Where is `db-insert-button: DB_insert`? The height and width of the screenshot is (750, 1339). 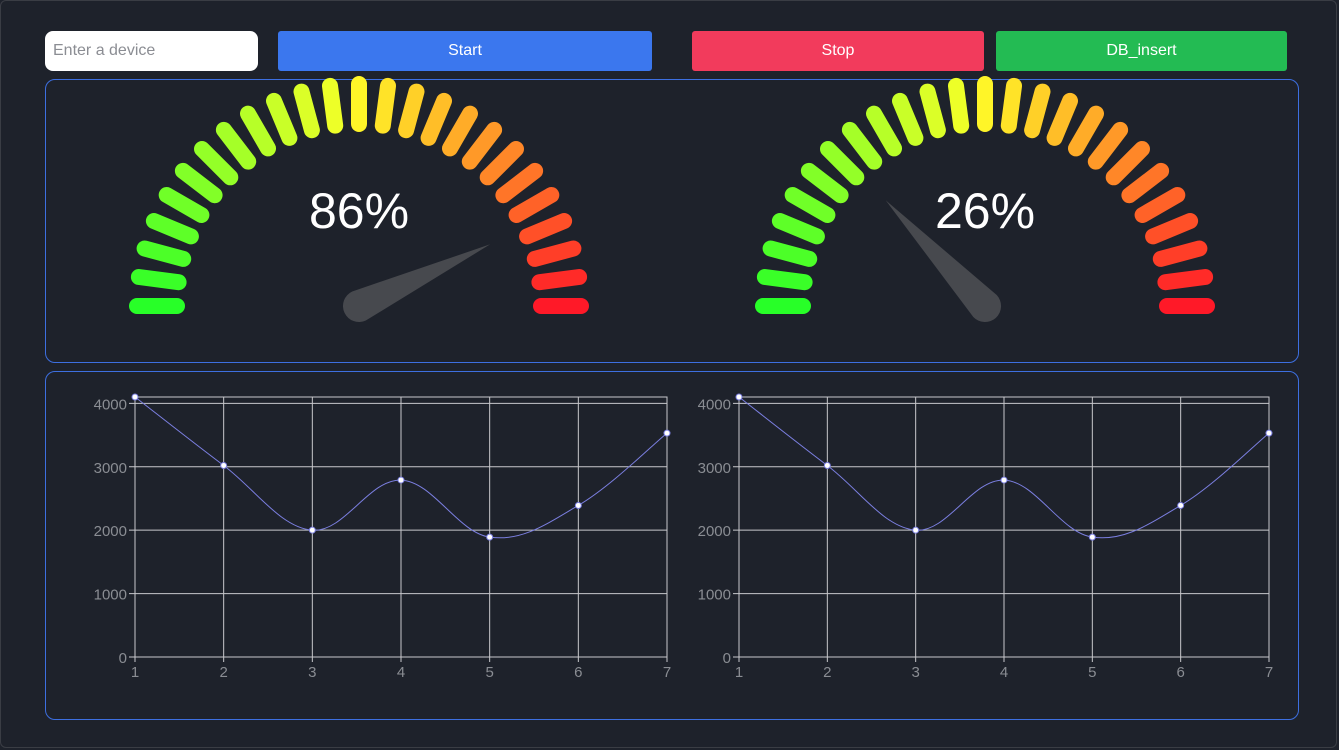
db-insert-button: DB_insert is located at coordinates (1141, 51).